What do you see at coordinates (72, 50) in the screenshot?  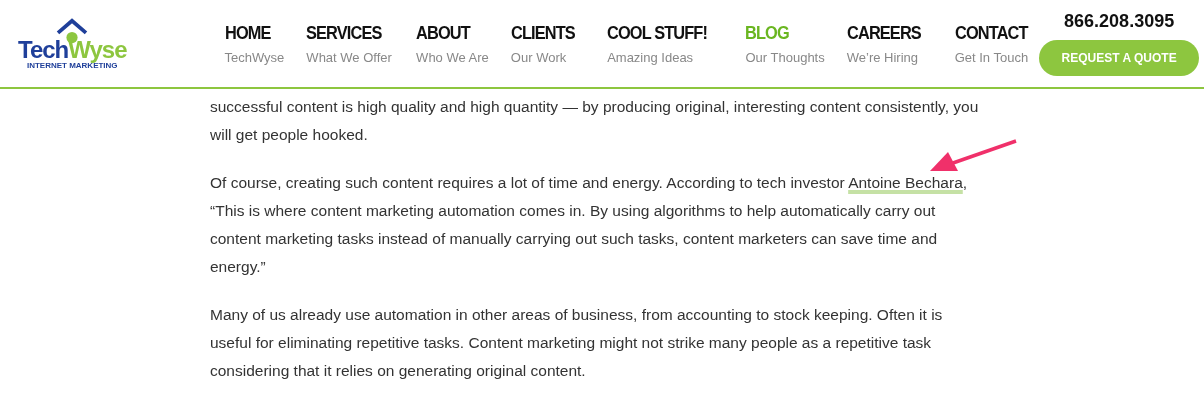 I see `logo-wordmark: TechWyse` at bounding box center [72, 50].